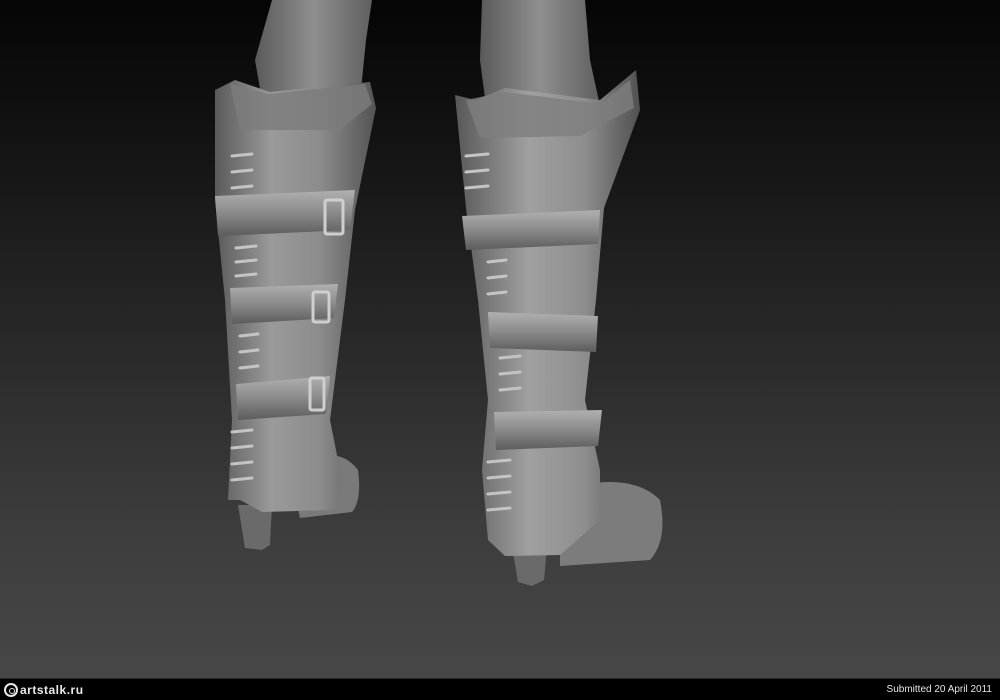 Image resolution: width=1000 pixels, height=700 pixels. What do you see at coordinates (52, 689) in the screenshot?
I see `site-logo-text: artstalk.ru` at bounding box center [52, 689].